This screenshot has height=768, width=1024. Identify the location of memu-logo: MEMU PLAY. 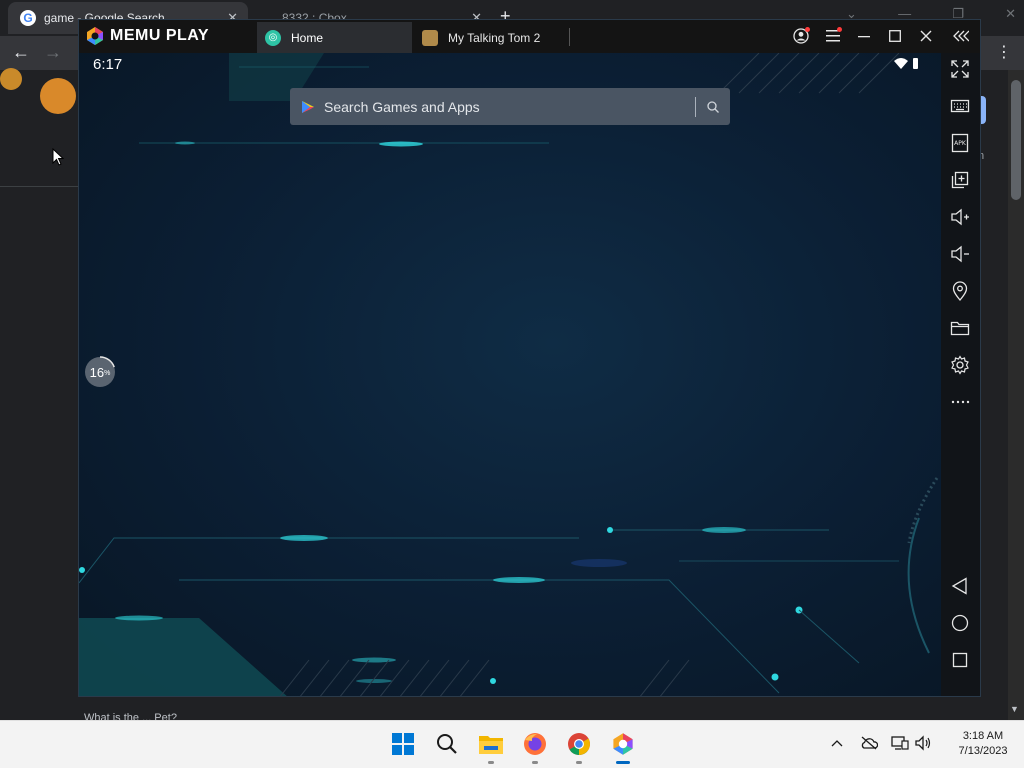
(147, 36).